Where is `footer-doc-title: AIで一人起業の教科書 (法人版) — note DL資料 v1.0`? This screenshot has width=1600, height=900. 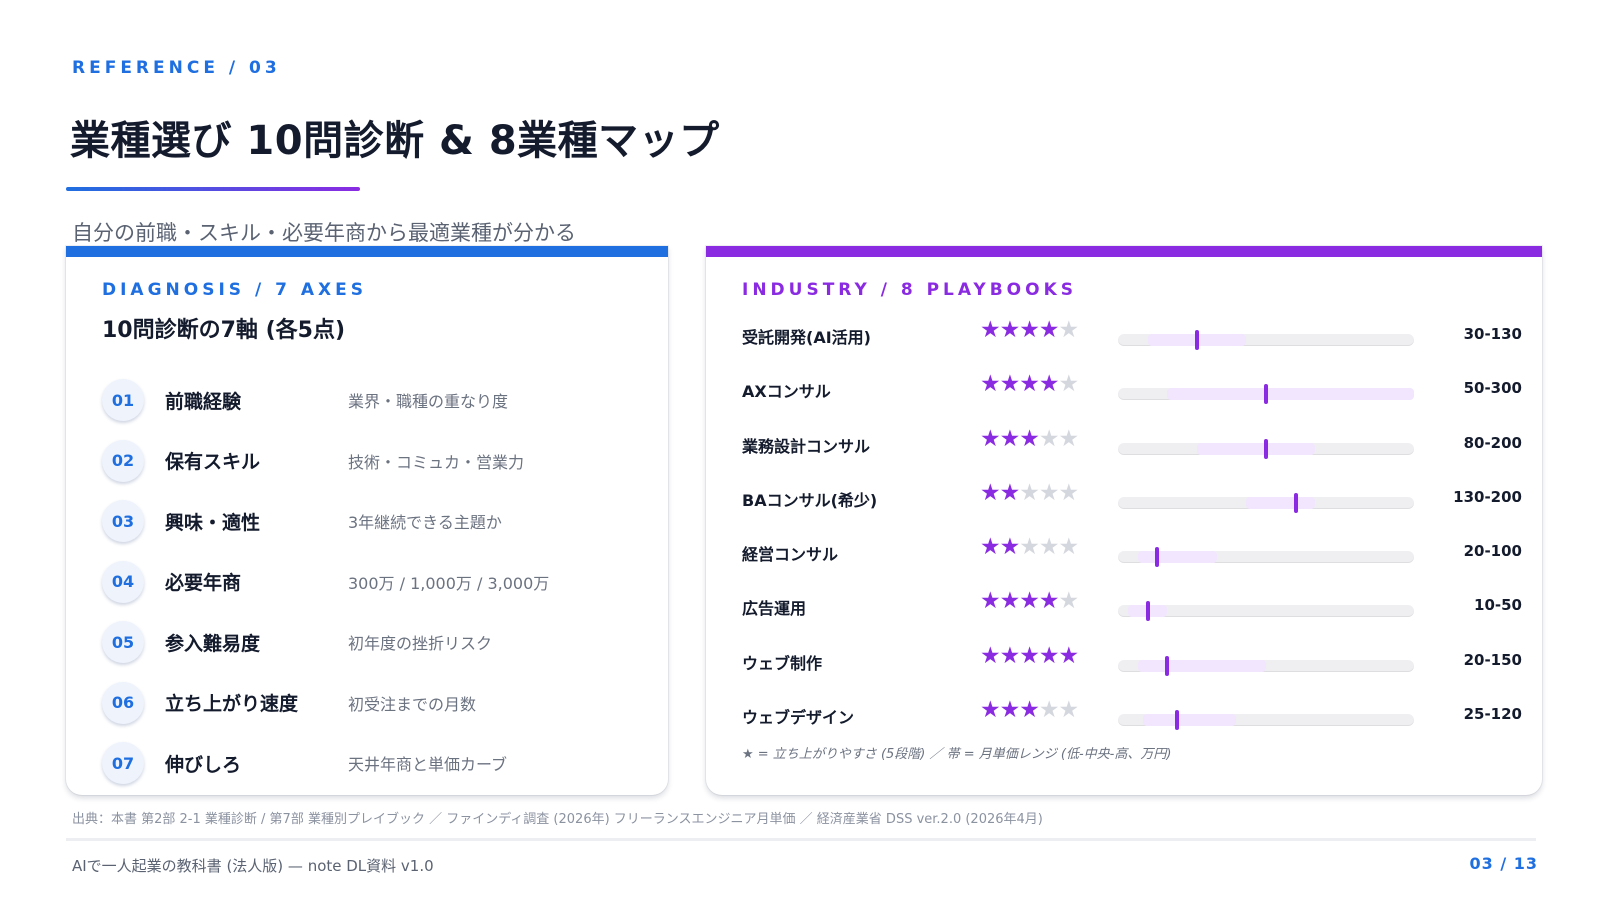
footer-doc-title: AIで一人起業の教科書 (法人版) — note DL資料 v1.0 is located at coordinates (253, 866).